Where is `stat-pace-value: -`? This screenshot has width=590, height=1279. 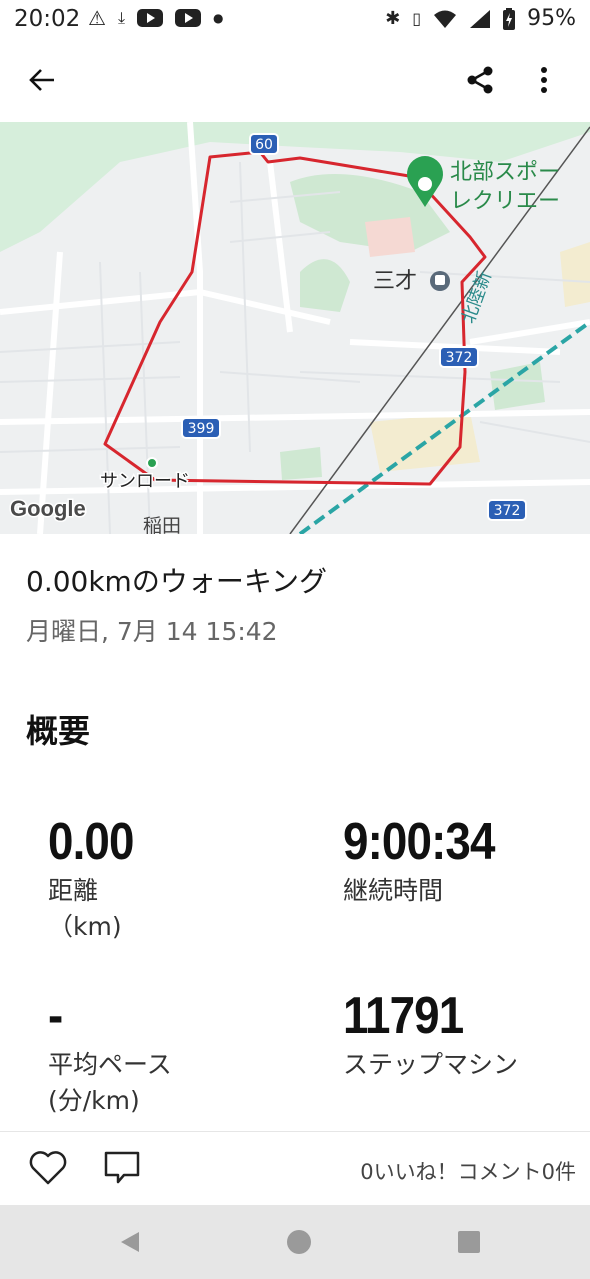 stat-pace-value: - is located at coordinates (55, 1016).